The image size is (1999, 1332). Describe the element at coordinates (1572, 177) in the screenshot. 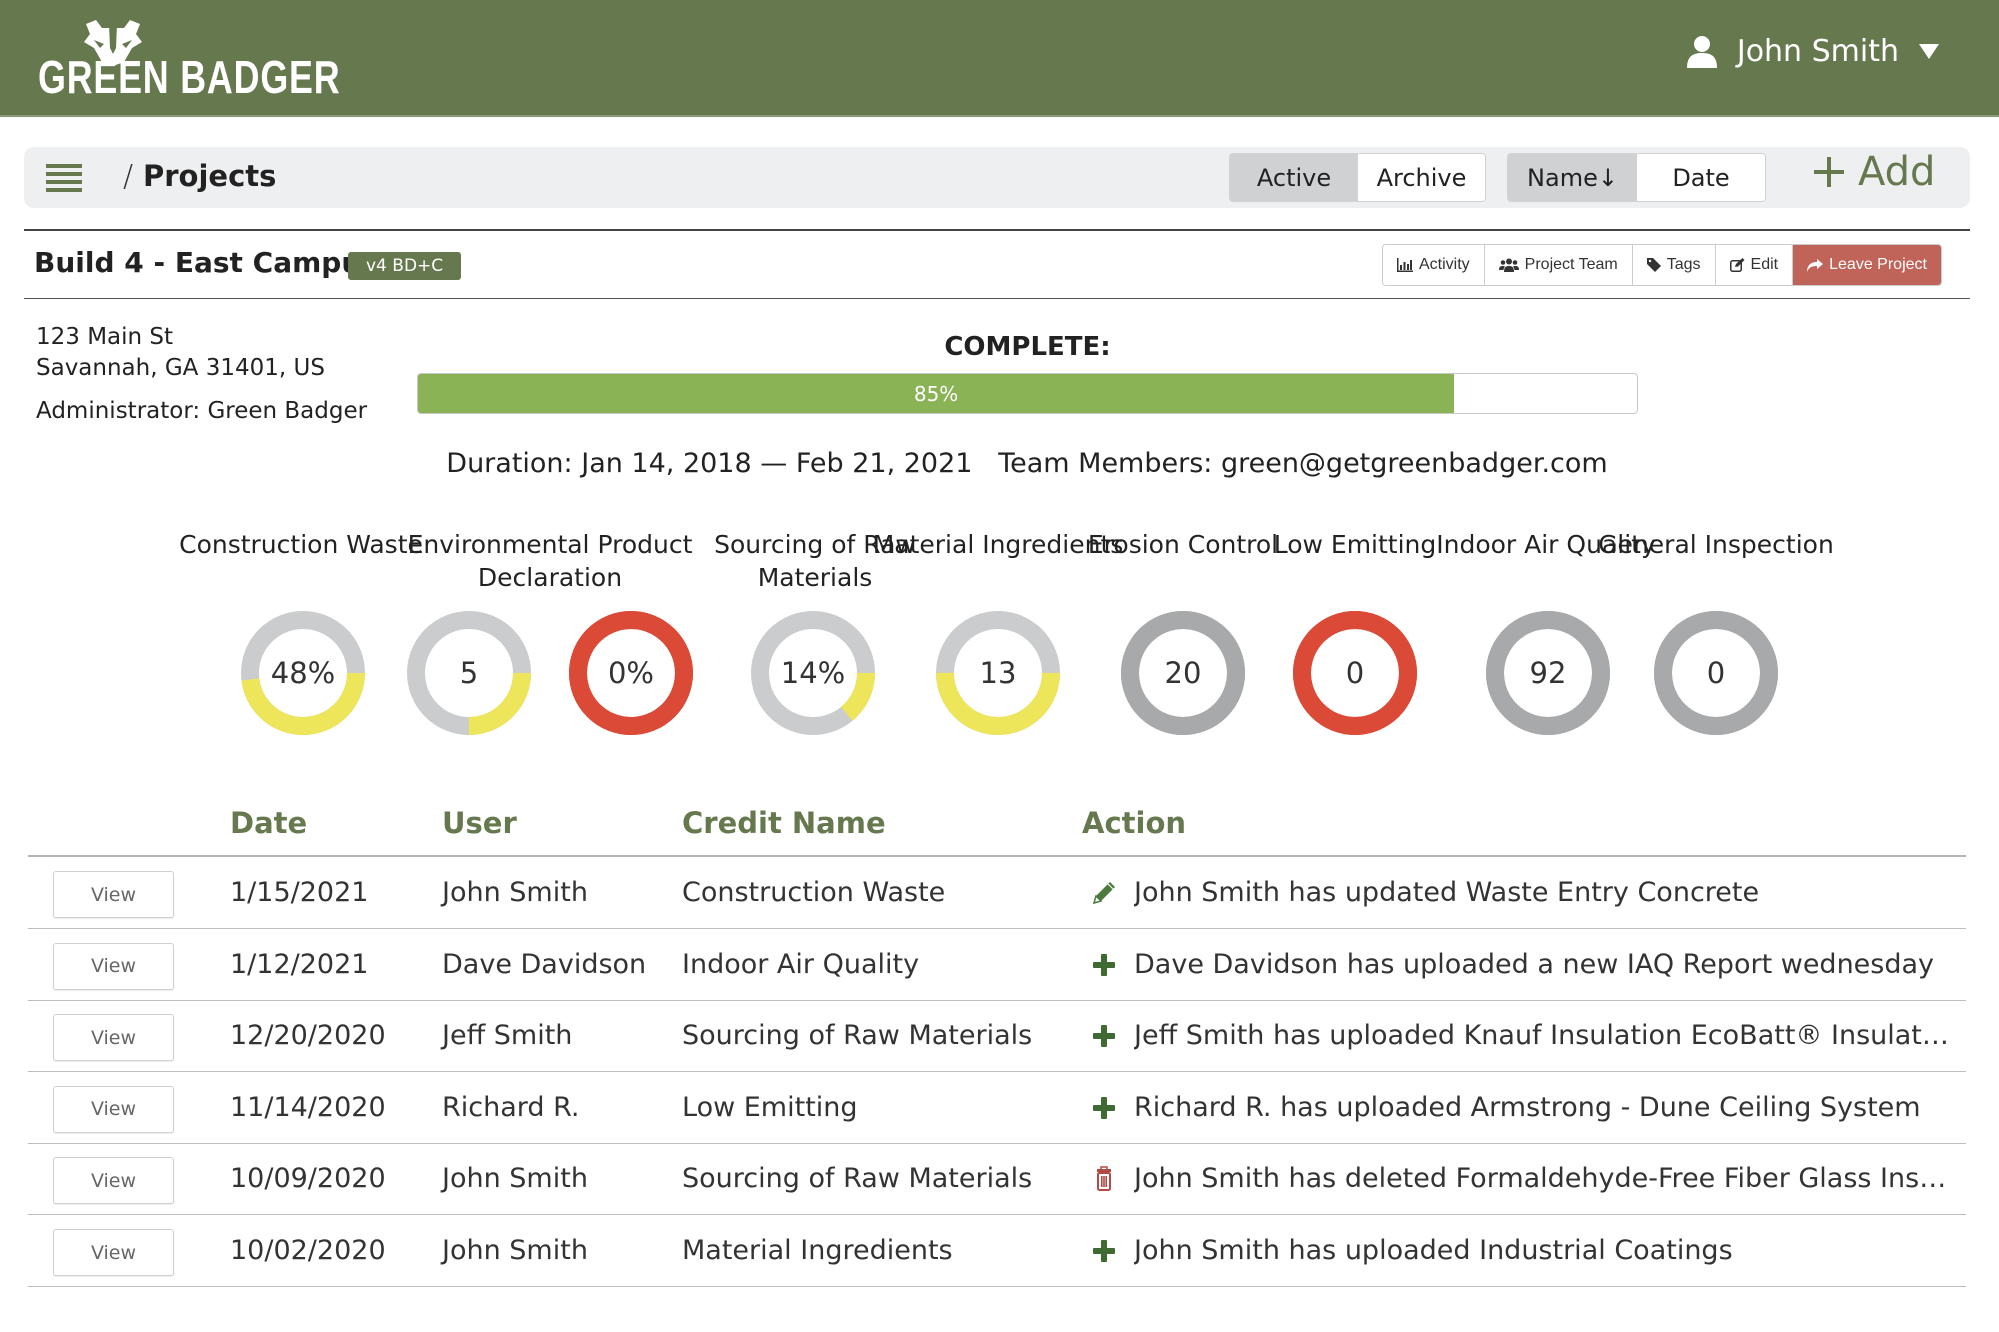

I see `sort-name-button: Name↓` at that location.